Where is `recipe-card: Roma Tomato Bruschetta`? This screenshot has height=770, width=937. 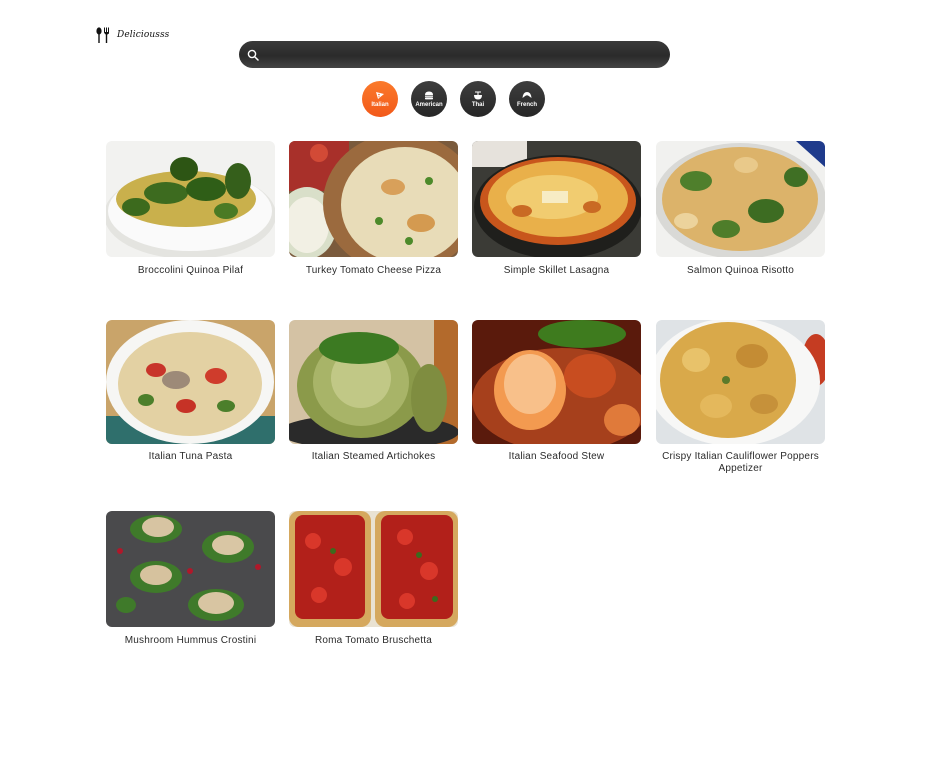 recipe-card: Roma Tomato Bruschetta is located at coordinates (373, 579).